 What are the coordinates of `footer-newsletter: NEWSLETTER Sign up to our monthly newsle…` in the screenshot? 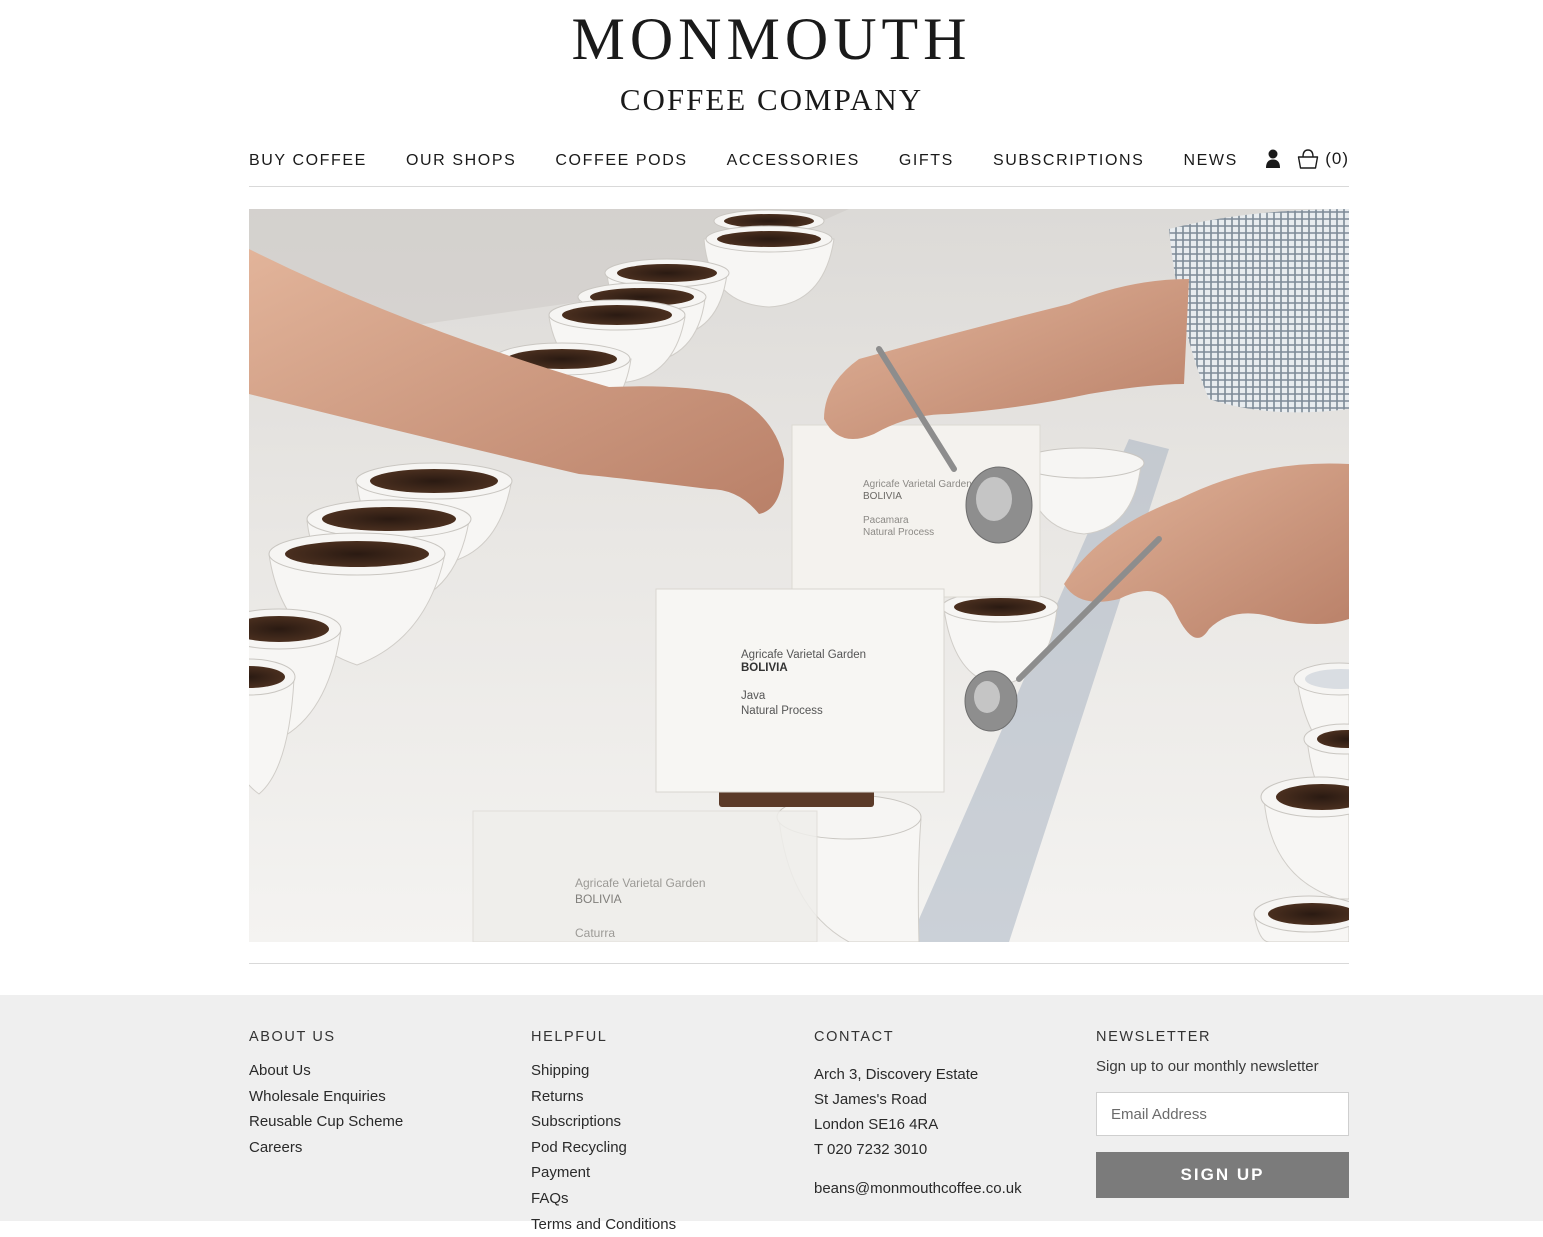 It's located at (1222, 1113).